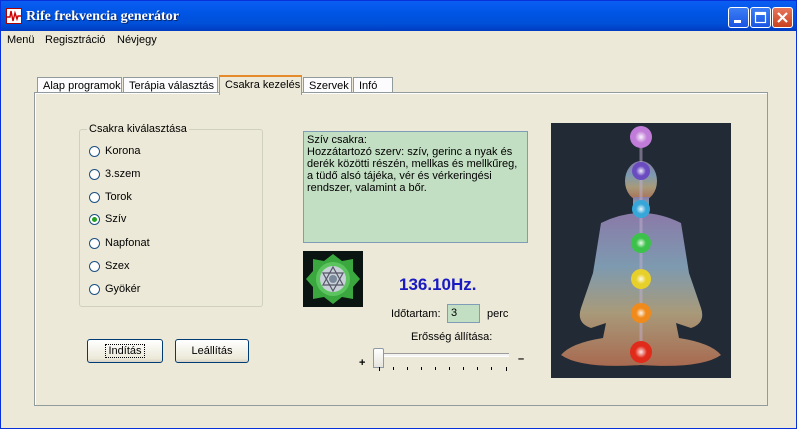  What do you see at coordinates (102, 16) in the screenshot?
I see `window-title: Rife frekvencia generátor` at bounding box center [102, 16].